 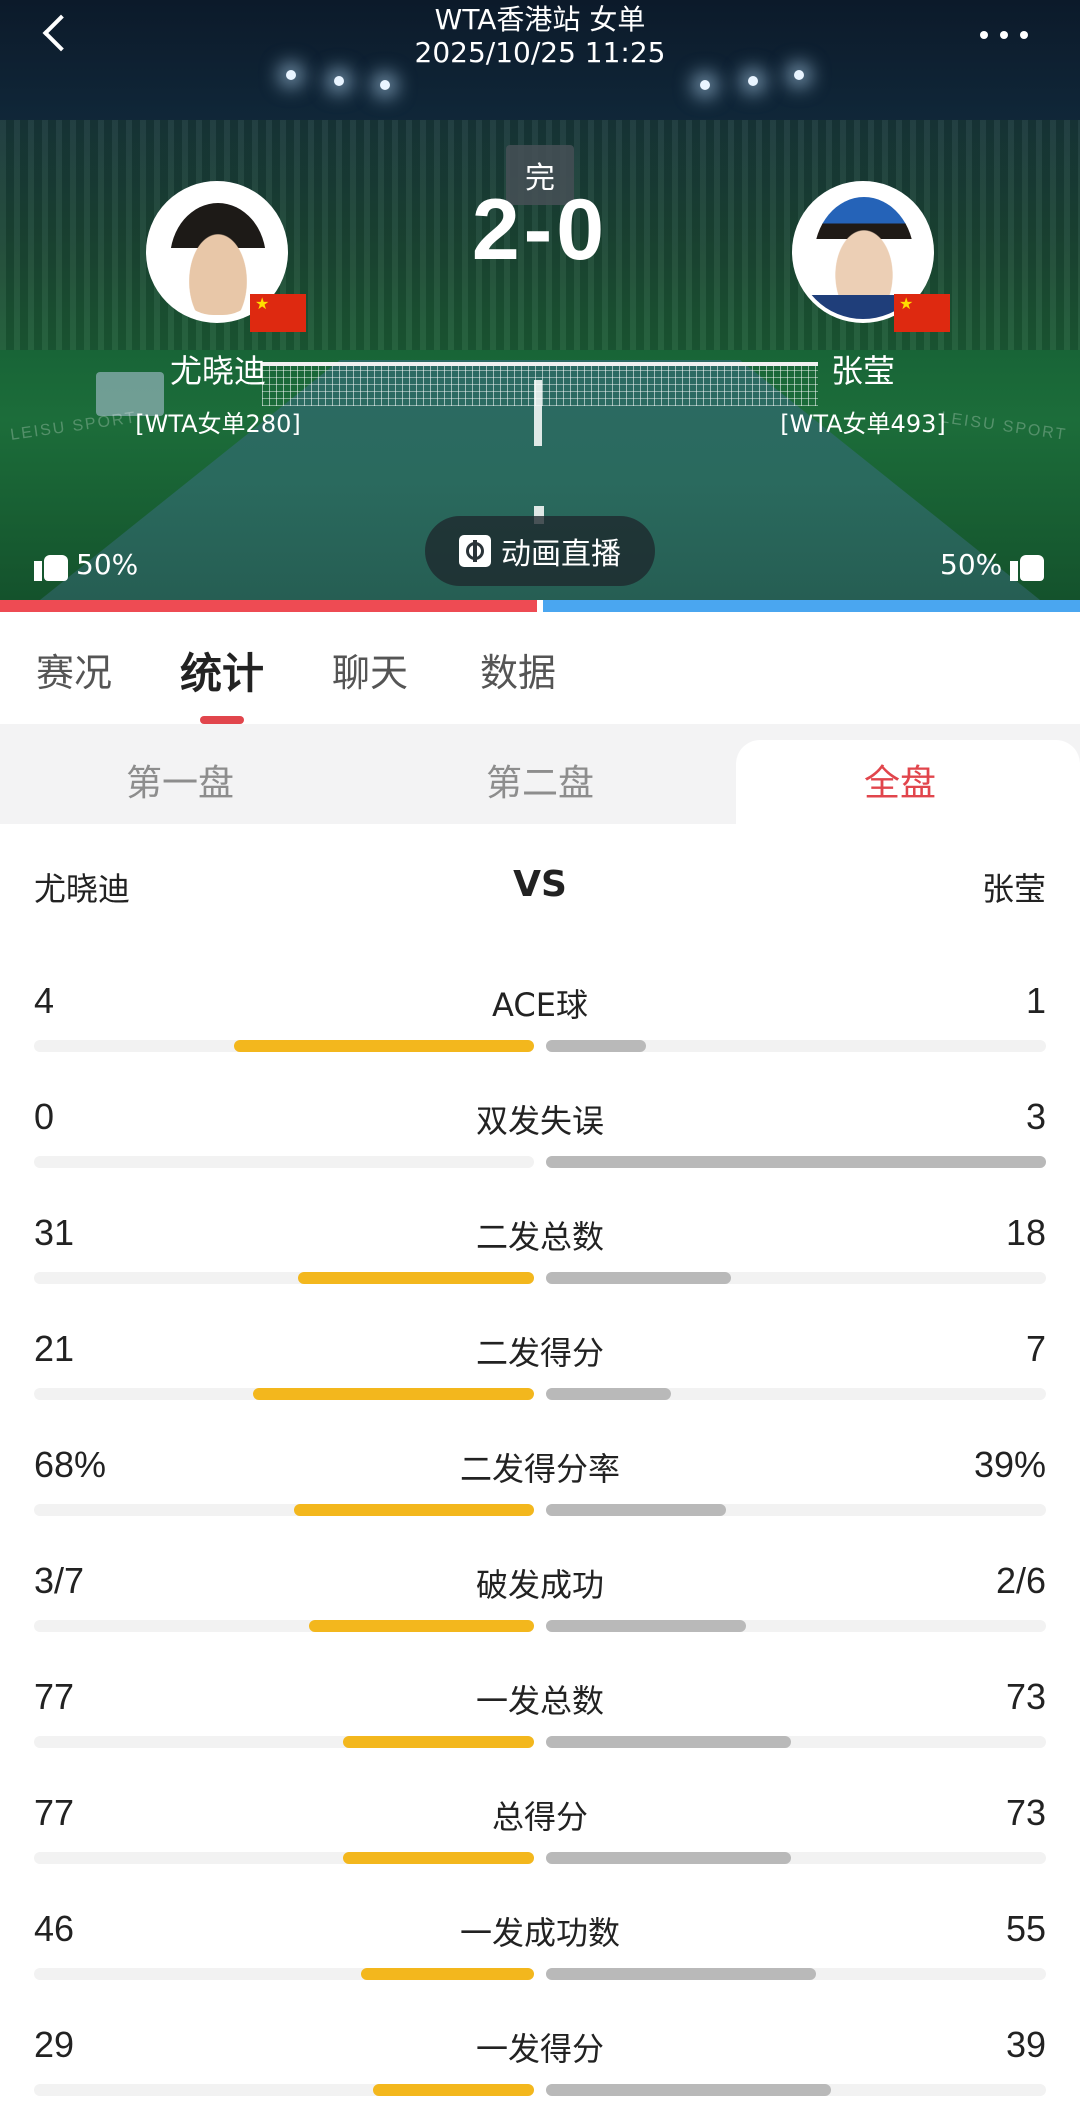 What do you see at coordinates (74, 669) in the screenshot?
I see `tab-match-status: 赛况` at bounding box center [74, 669].